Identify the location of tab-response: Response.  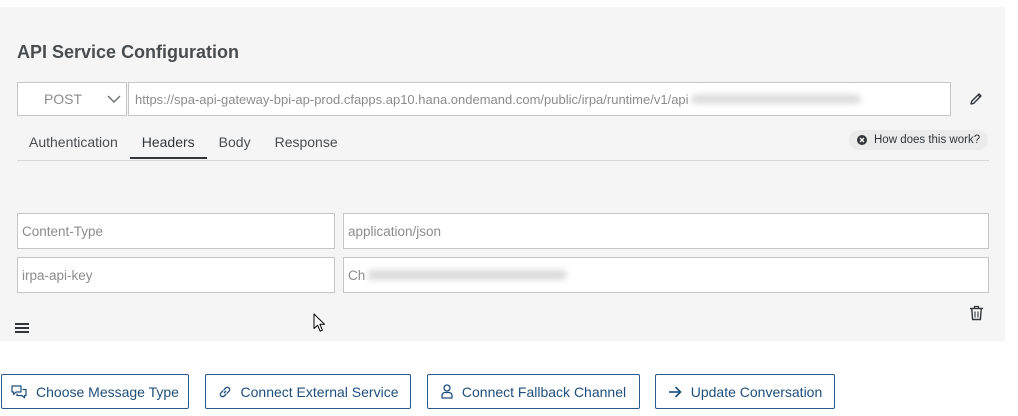
(306, 142).